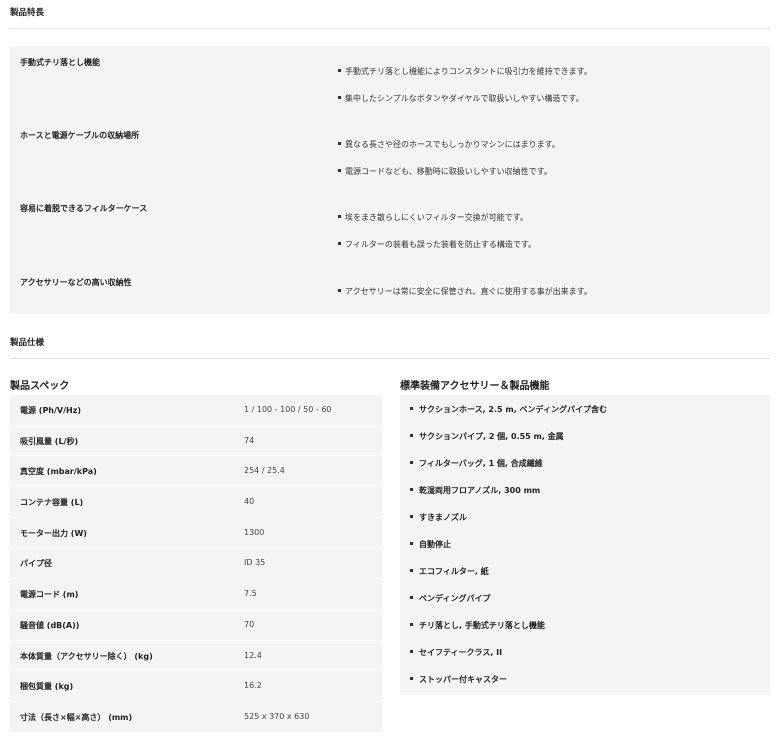  What do you see at coordinates (196, 594) in the screenshot?
I see `spec-row: 電源コード (m) 7.5` at bounding box center [196, 594].